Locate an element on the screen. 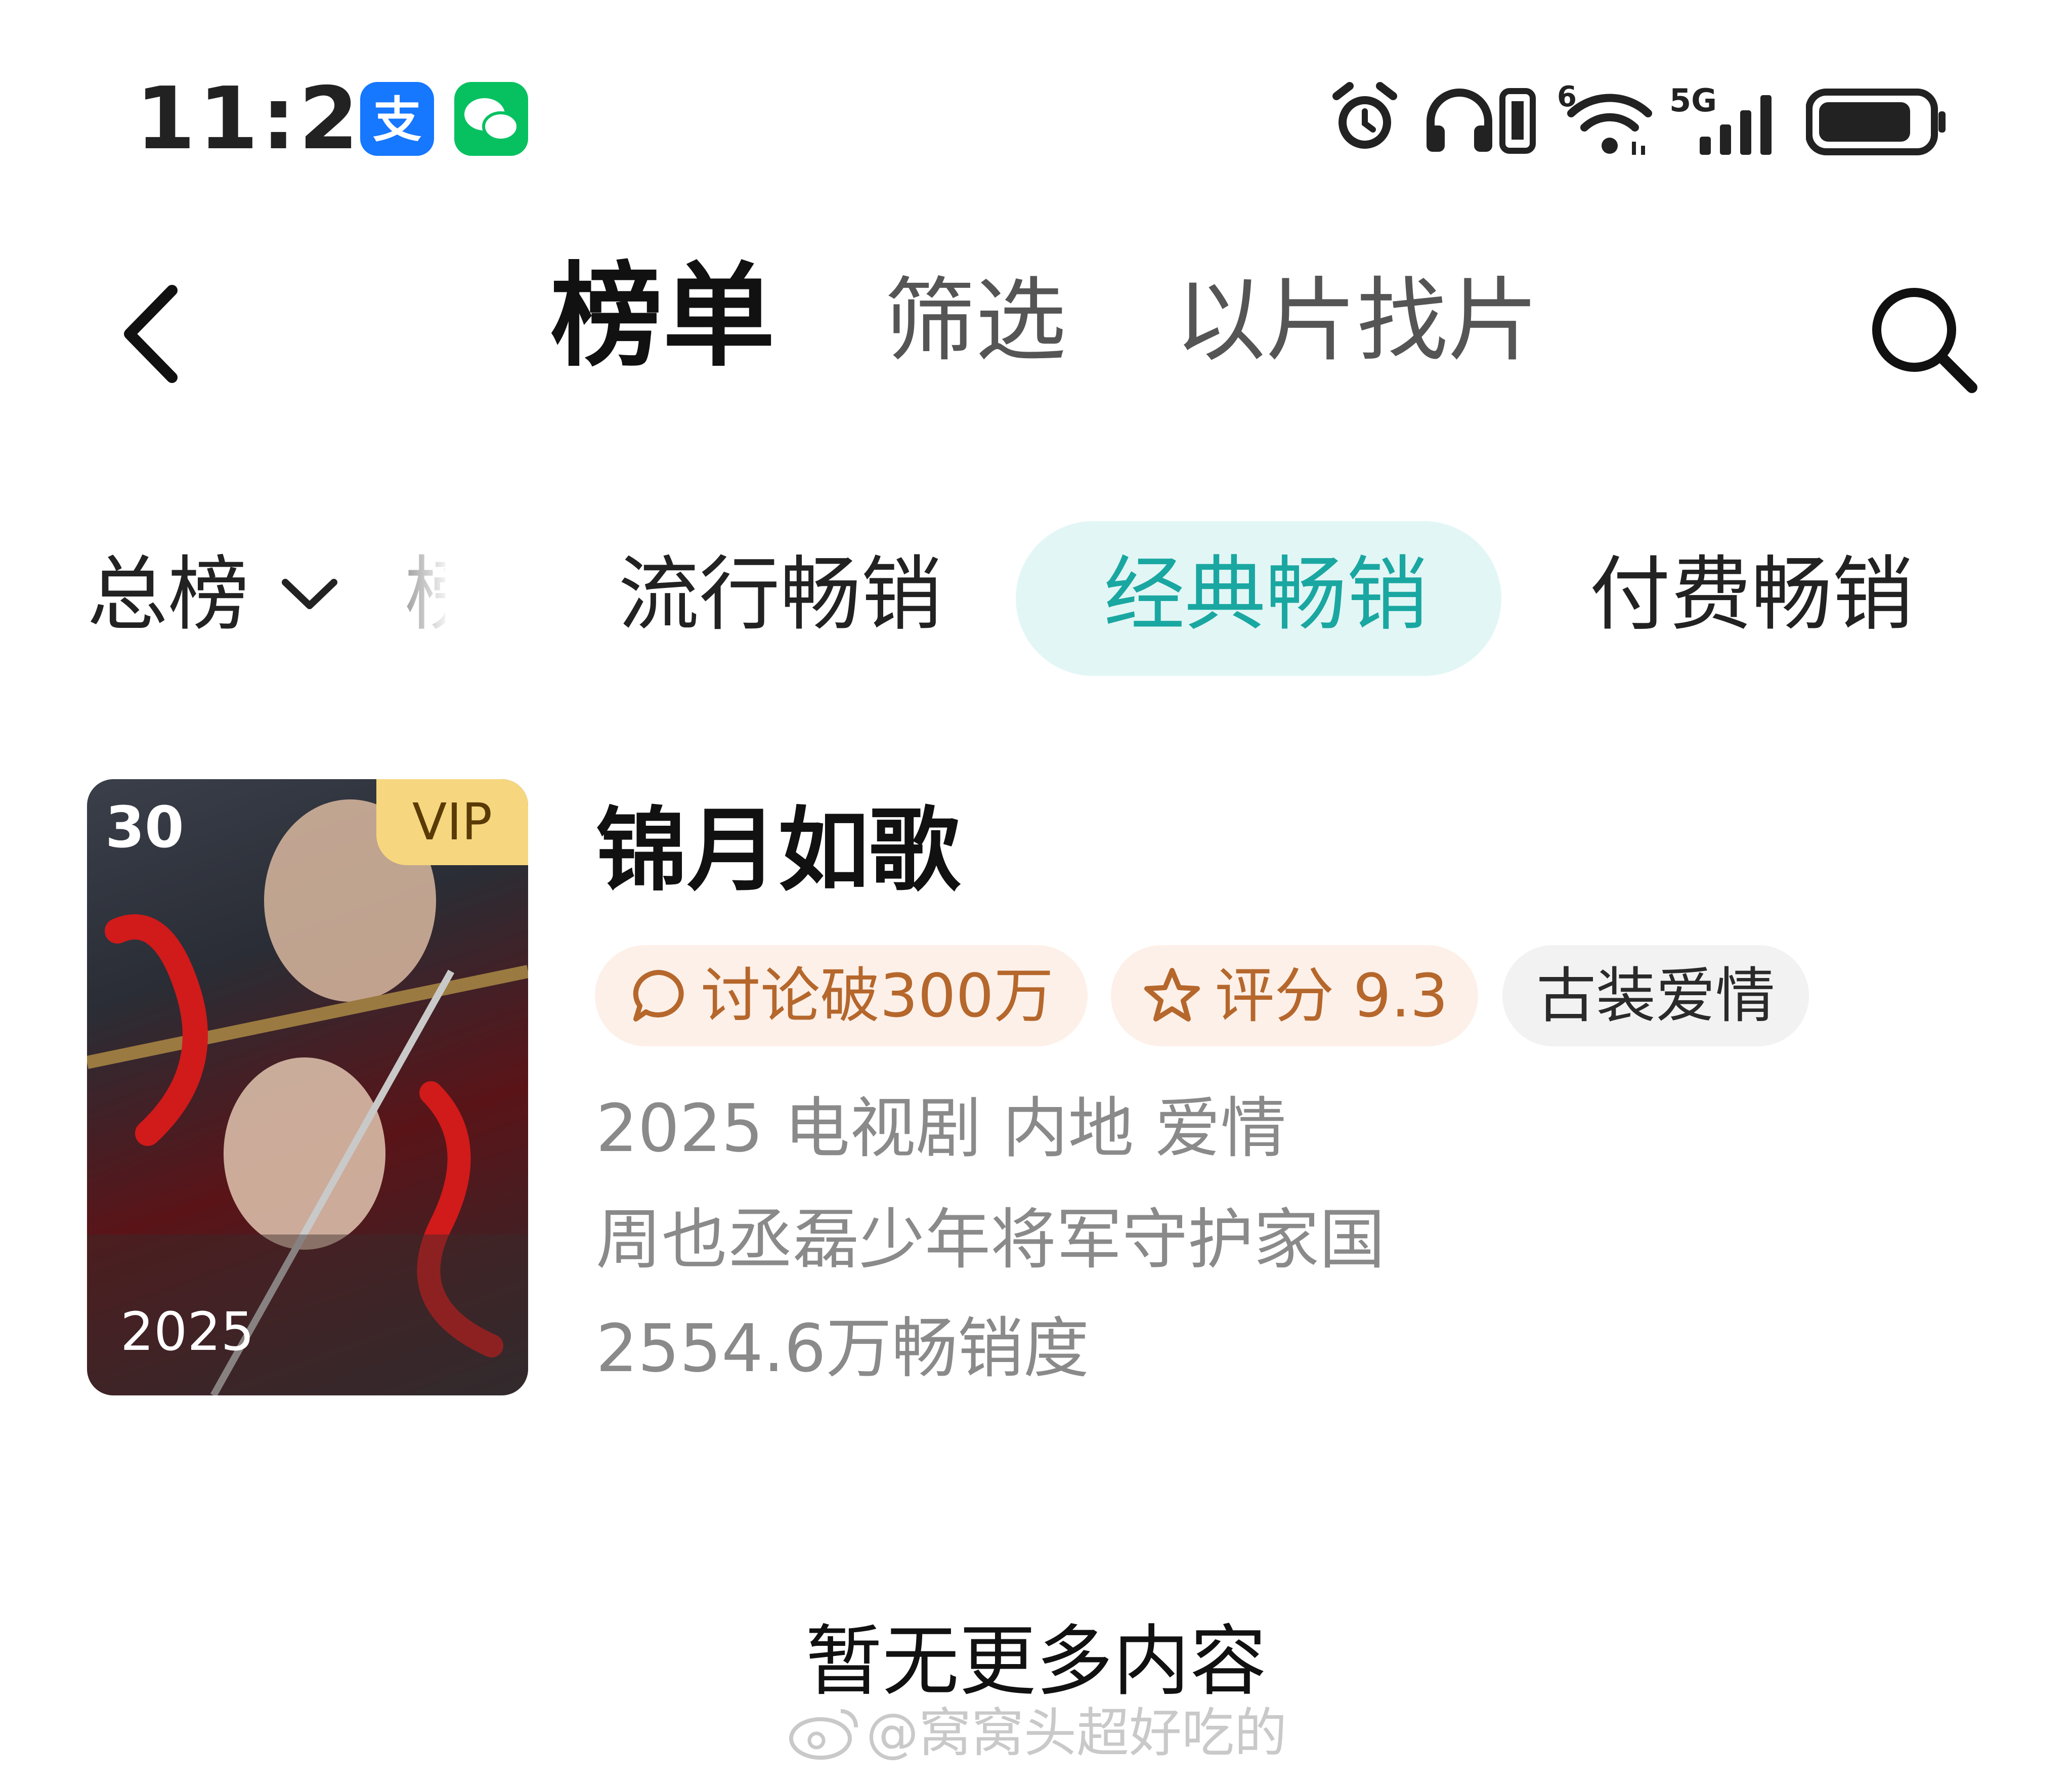  item-title: 锦月如歌 is located at coordinates (778, 851).